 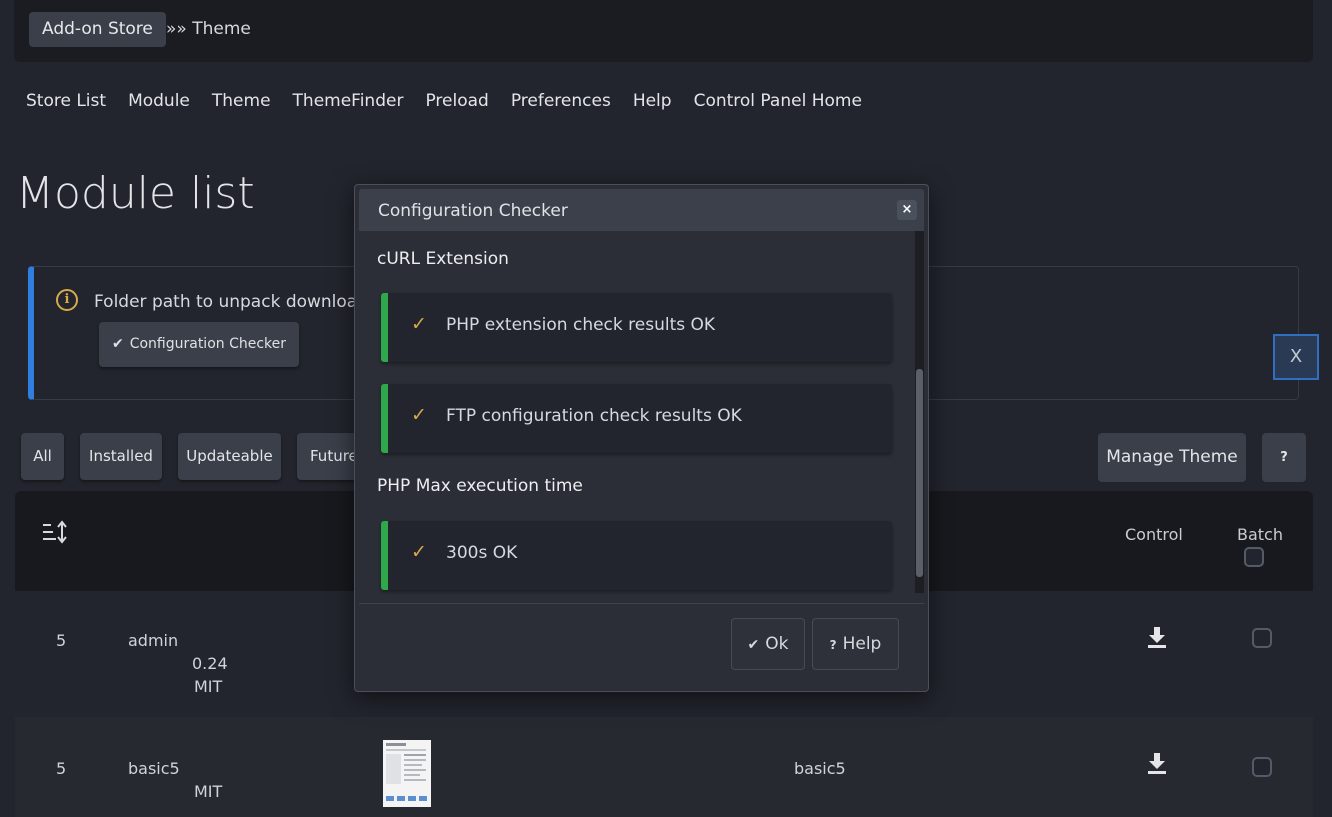 What do you see at coordinates (581, 325) in the screenshot?
I see `check-result-text: PHP extension check results OK` at bounding box center [581, 325].